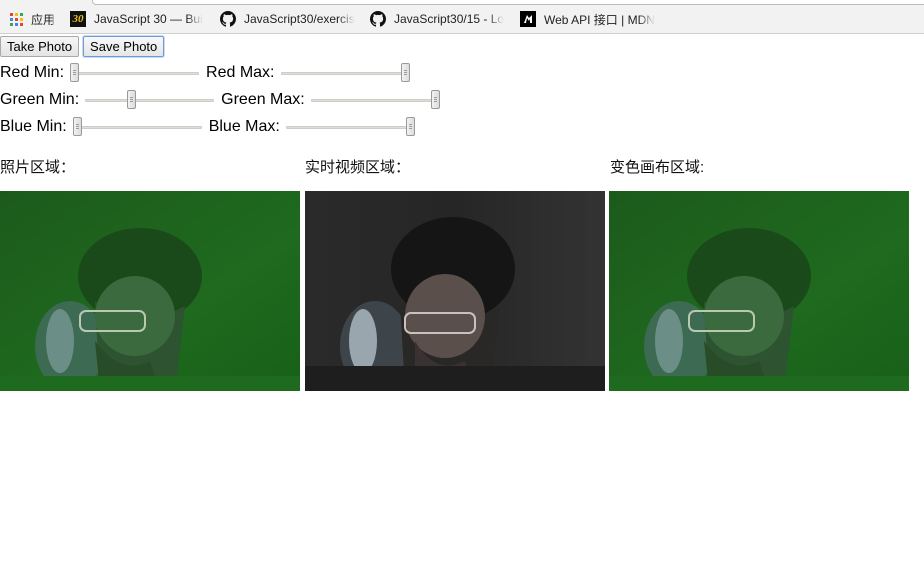 The width and height of the screenshot is (924, 586). I want to click on green-max-slider, so click(375, 100).